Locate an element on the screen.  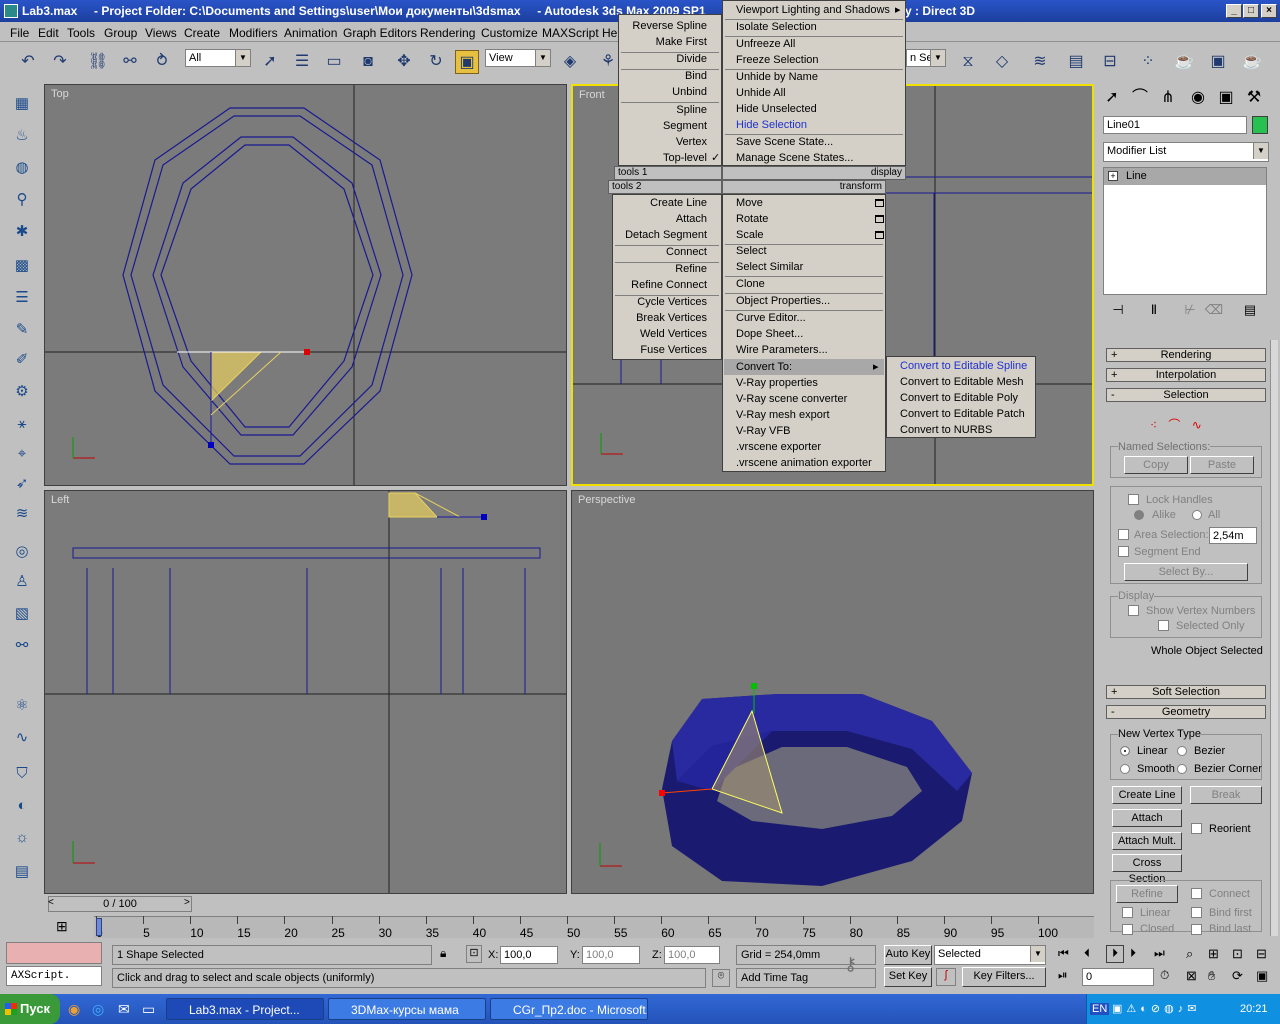
spray-icon: ⚹ is located at coordinates (22, 424).